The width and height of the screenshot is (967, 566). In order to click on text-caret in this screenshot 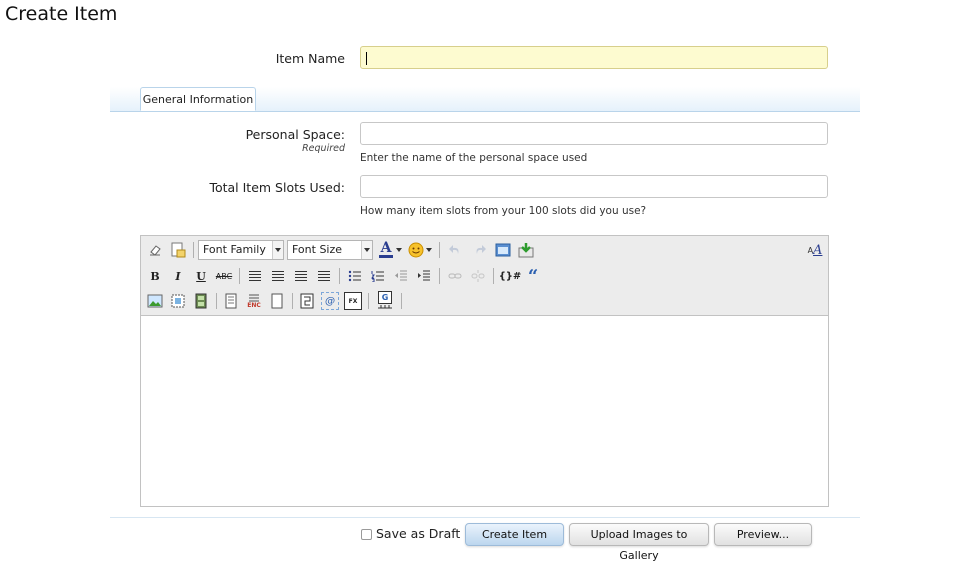, I will do `click(366, 58)`.